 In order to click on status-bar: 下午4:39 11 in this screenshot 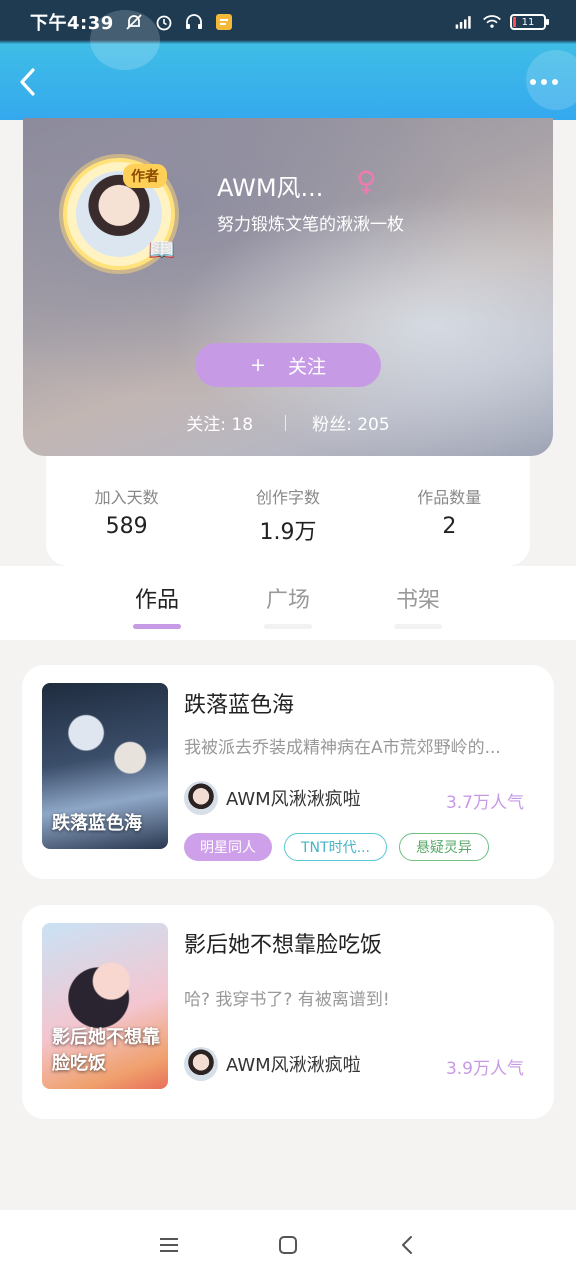, I will do `click(288, 22)`.